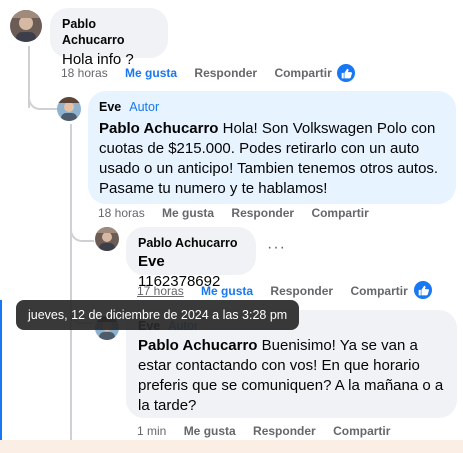 The height and width of the screenshot is (453, 463). I want to click on author-name: Eve, so click(110, 107).